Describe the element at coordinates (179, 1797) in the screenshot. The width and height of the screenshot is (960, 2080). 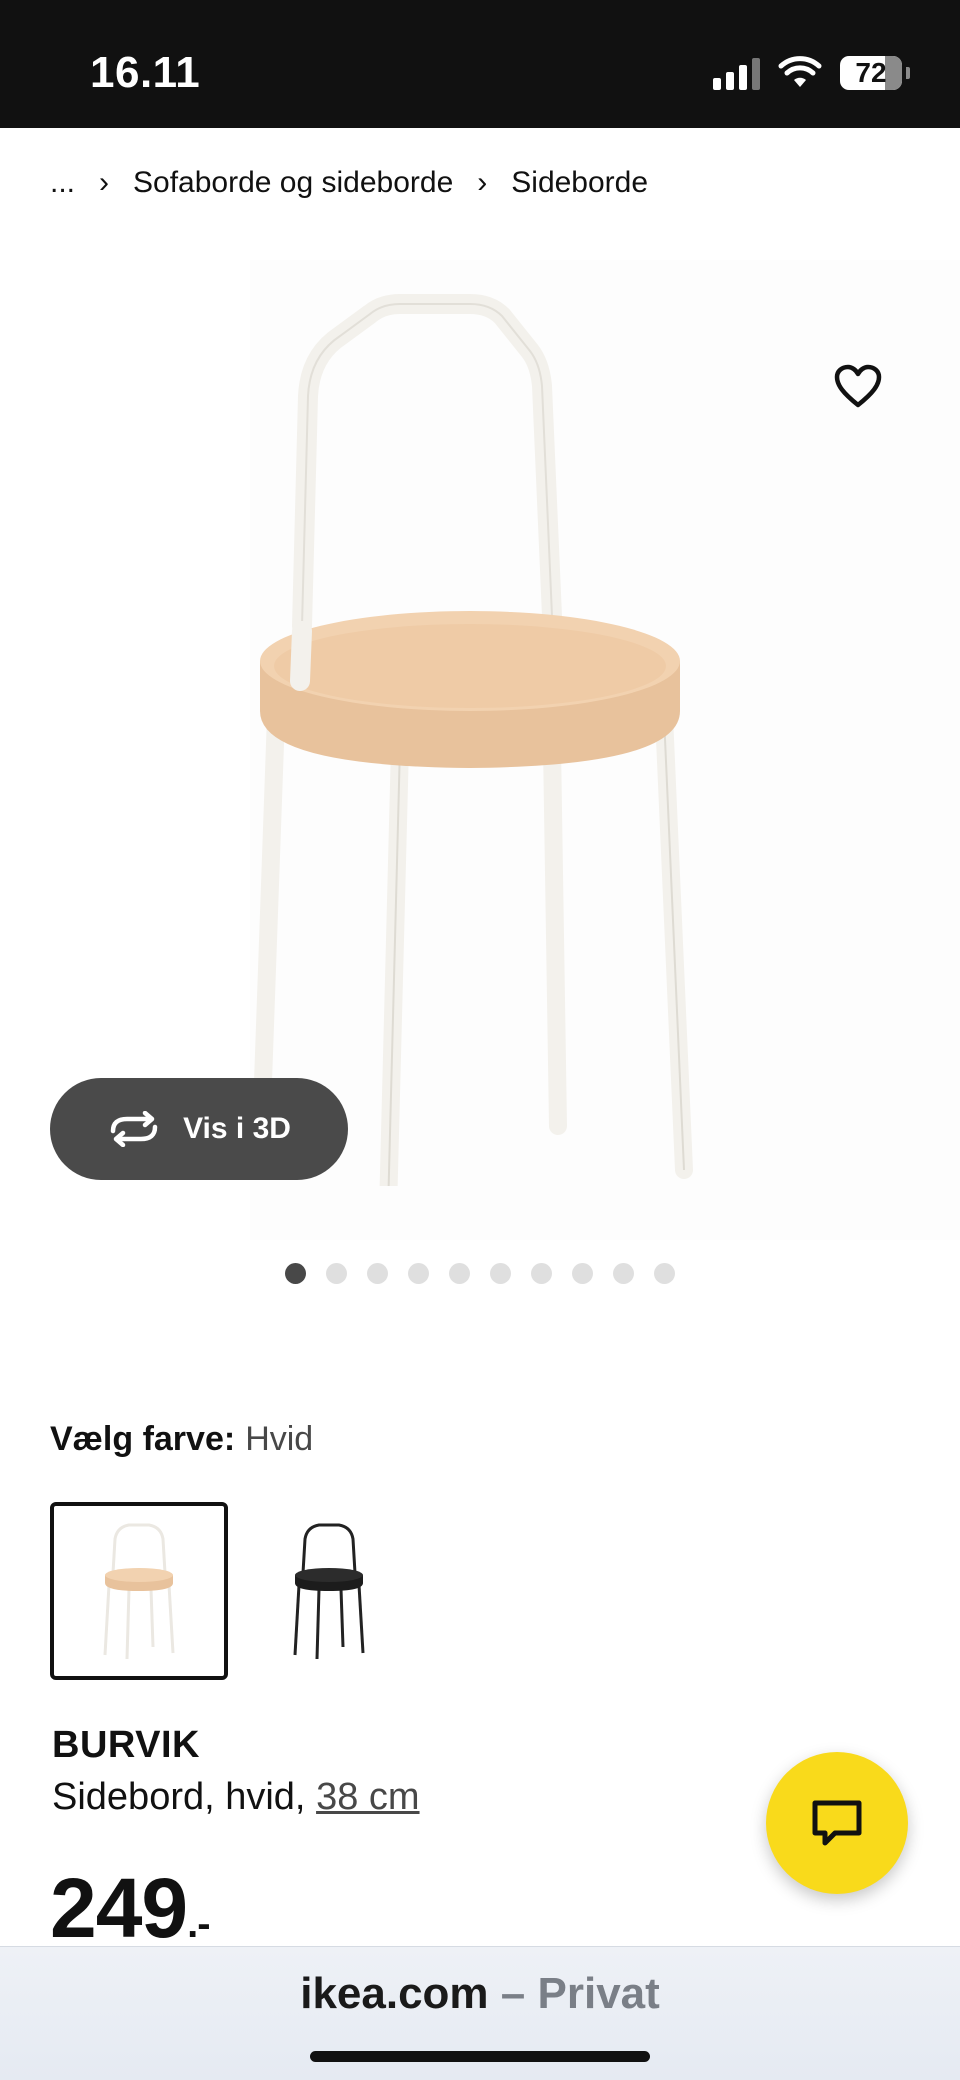
I see `product-description-text: Sidebord, hvid,` at that location.